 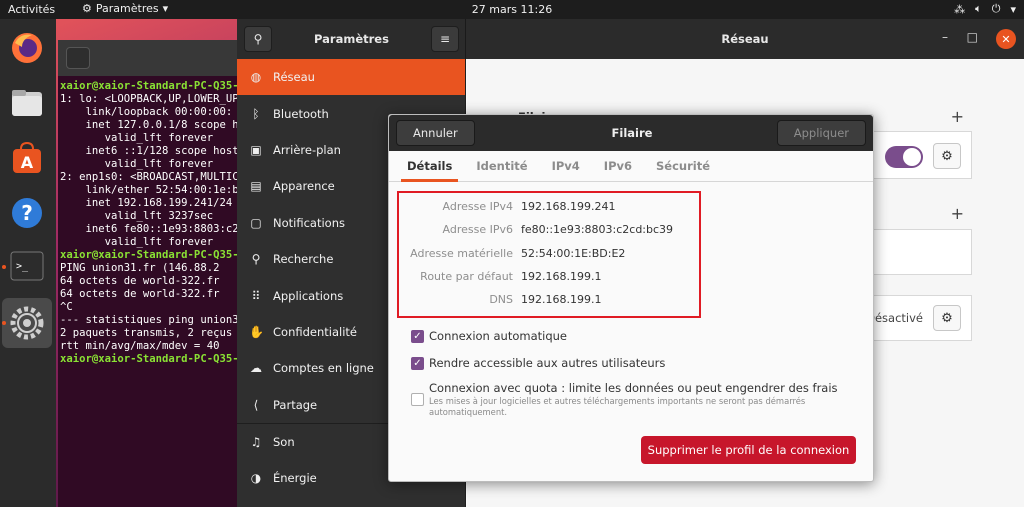 I want to click on maximize-button: □, so click(x=972, y=37).